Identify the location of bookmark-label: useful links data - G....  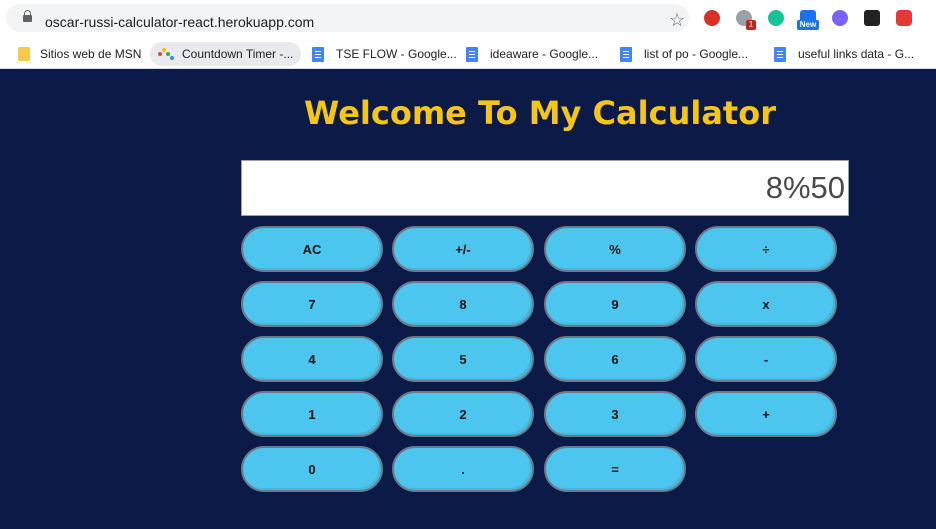
(856, 54).